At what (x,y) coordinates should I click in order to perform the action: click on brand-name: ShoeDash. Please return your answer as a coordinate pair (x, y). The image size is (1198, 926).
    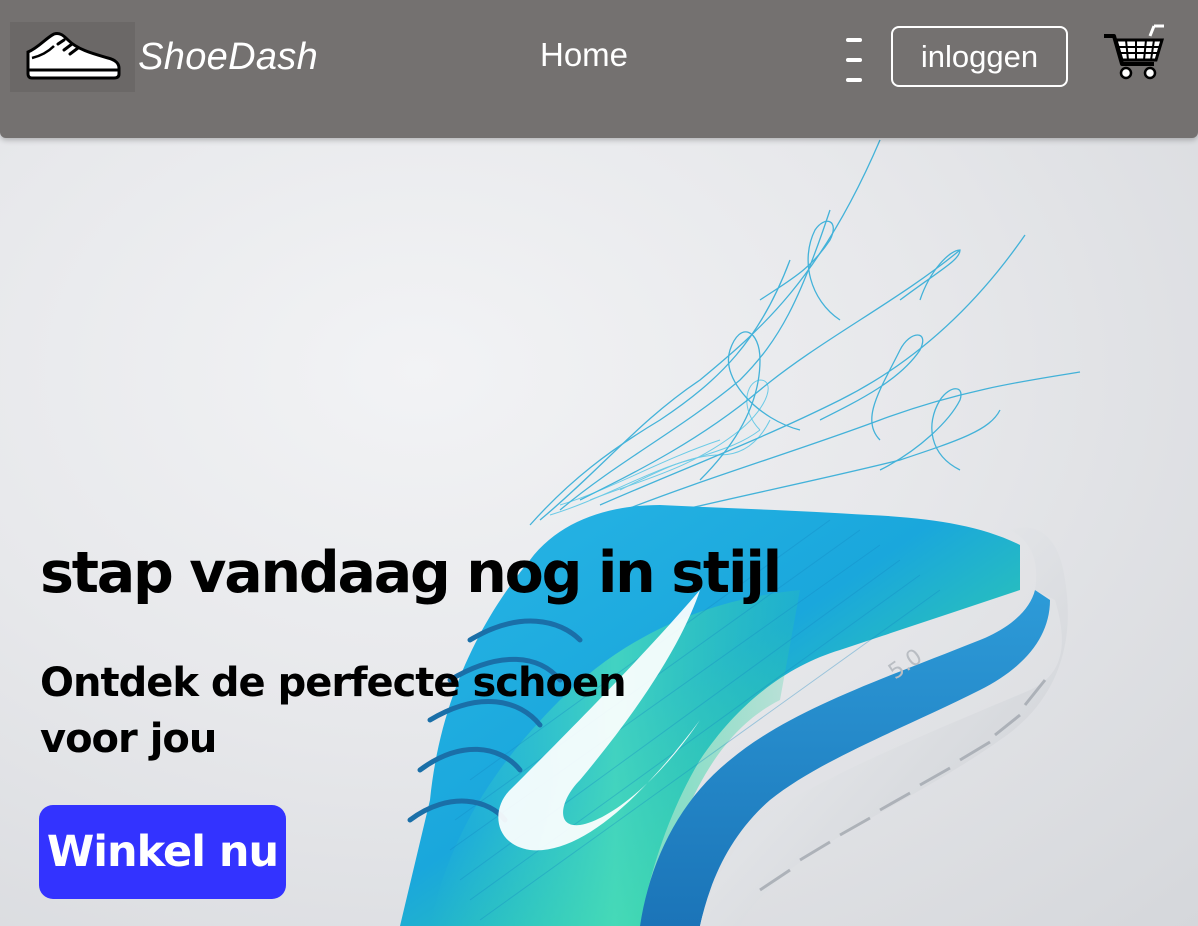
    Looking at the image, I should click on (228, 56).